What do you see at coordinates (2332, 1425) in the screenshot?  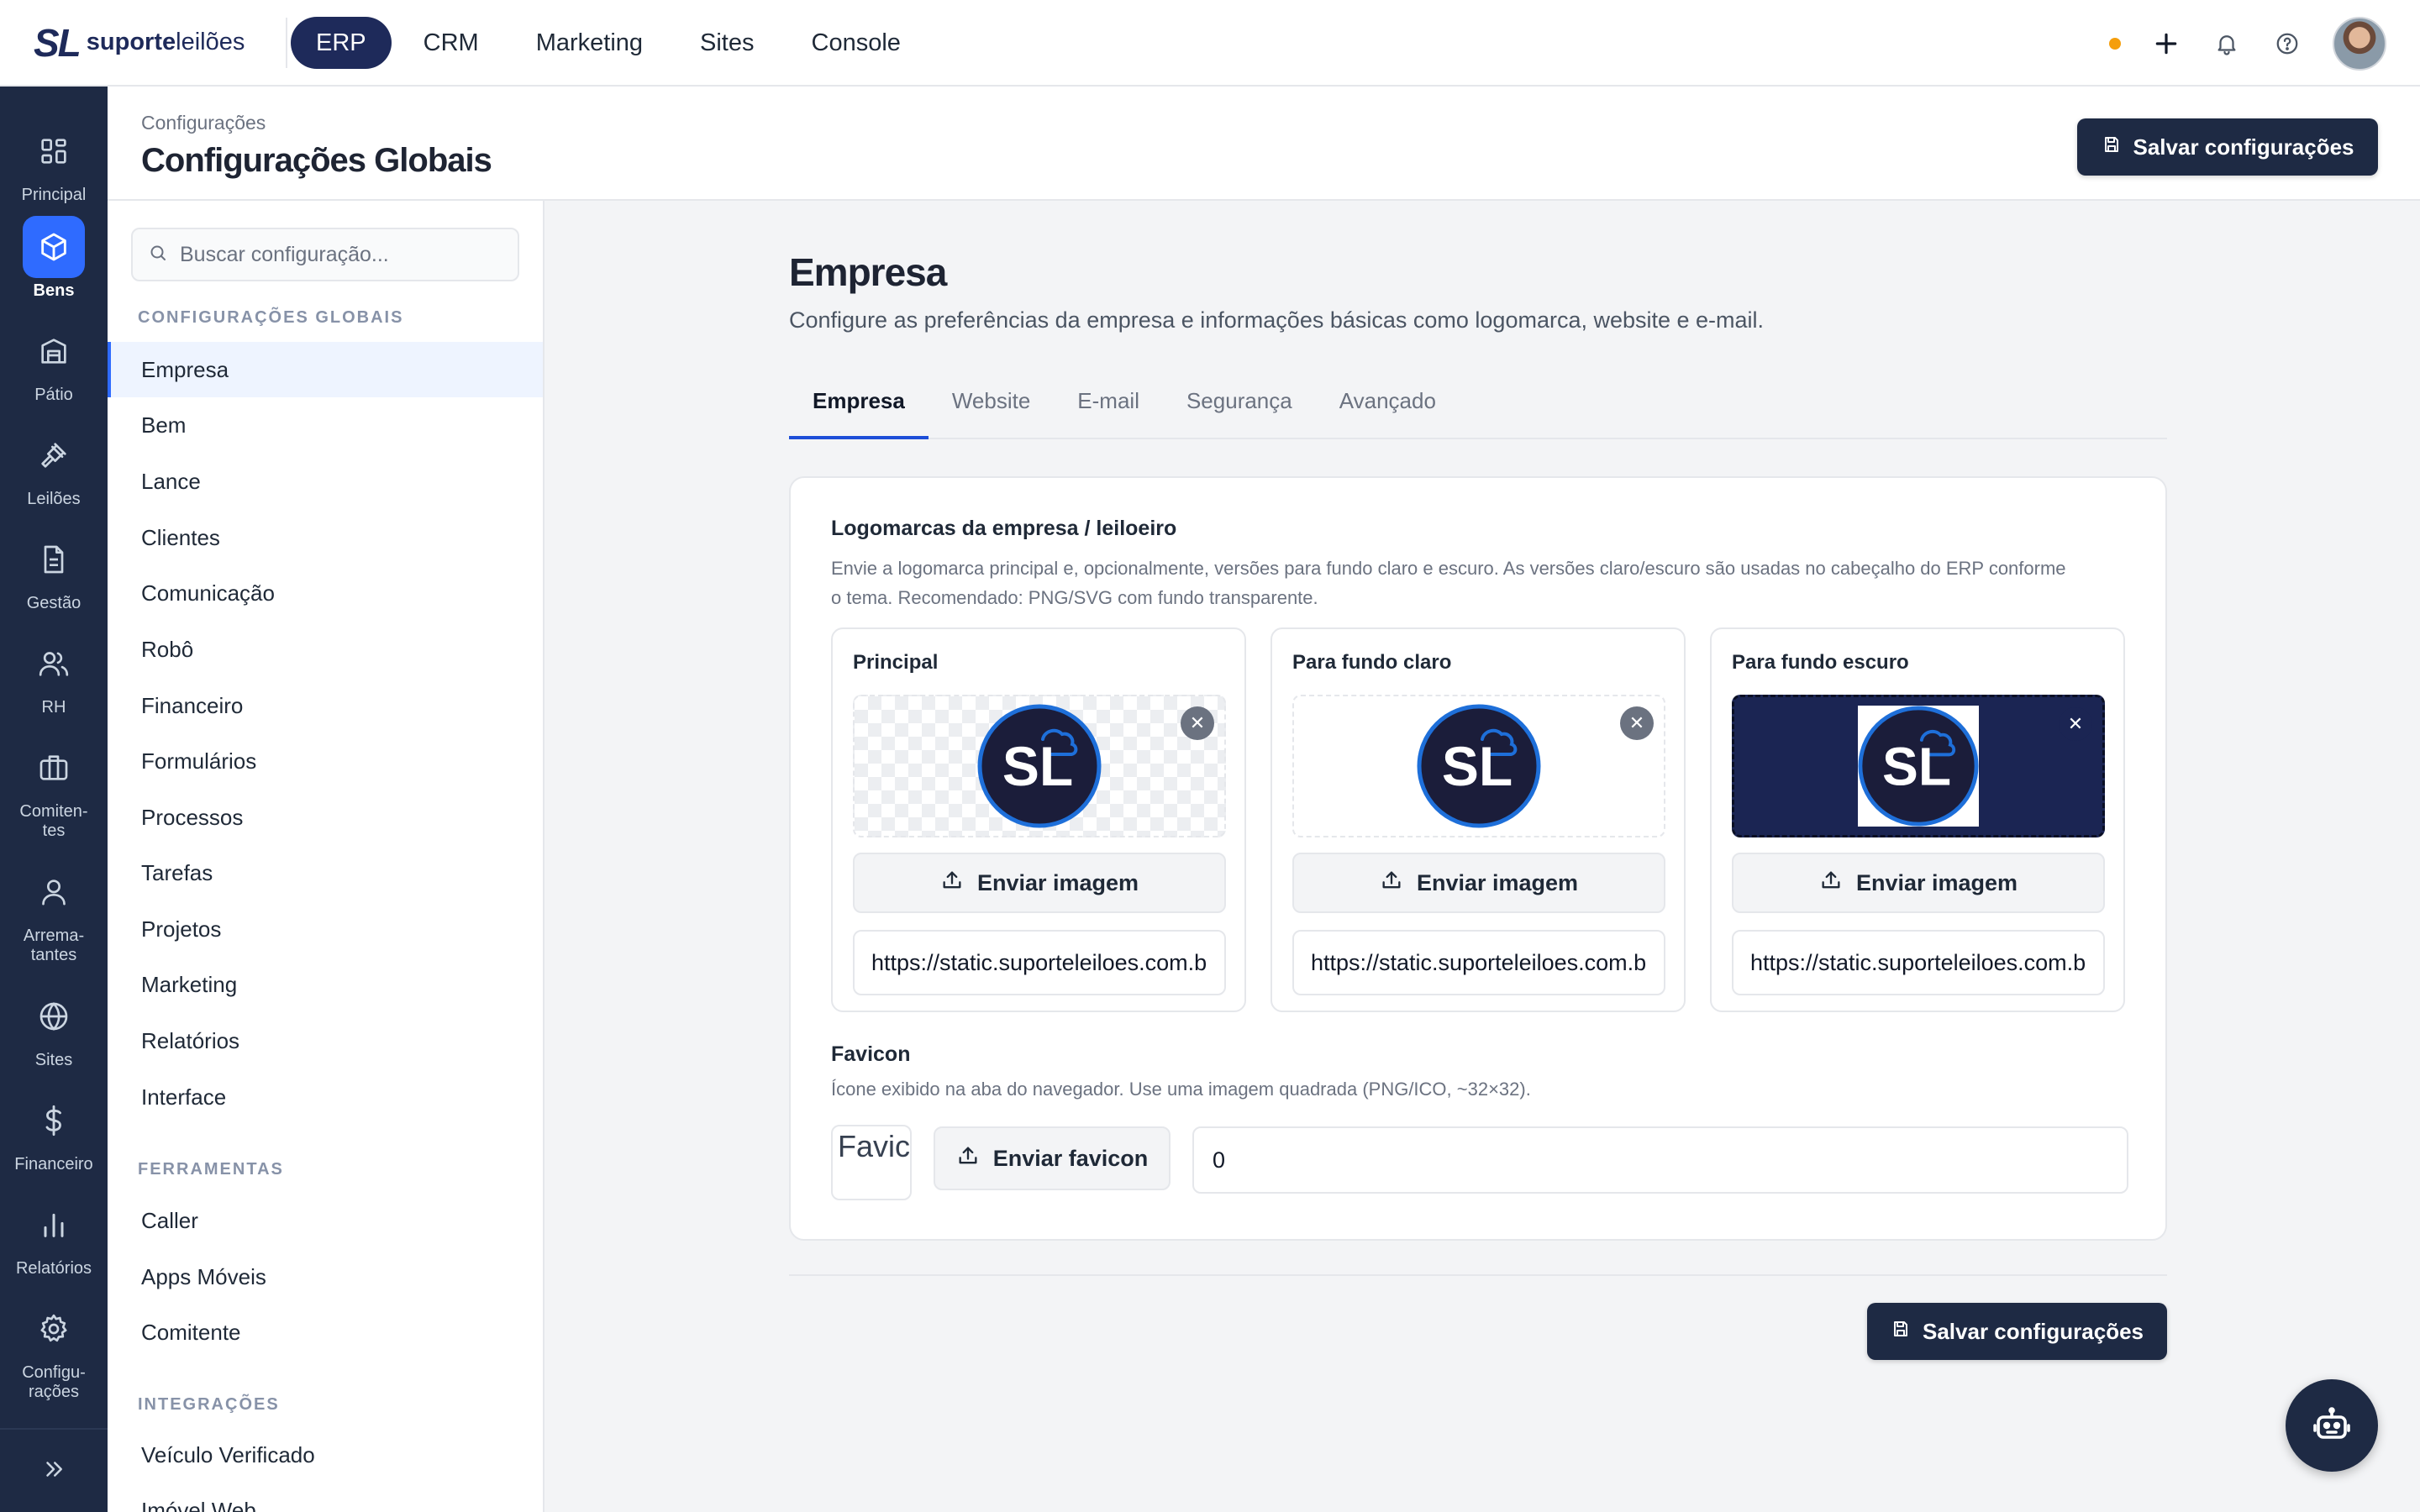 I see `assistant-fab` at bounding box center [2332, 1425].